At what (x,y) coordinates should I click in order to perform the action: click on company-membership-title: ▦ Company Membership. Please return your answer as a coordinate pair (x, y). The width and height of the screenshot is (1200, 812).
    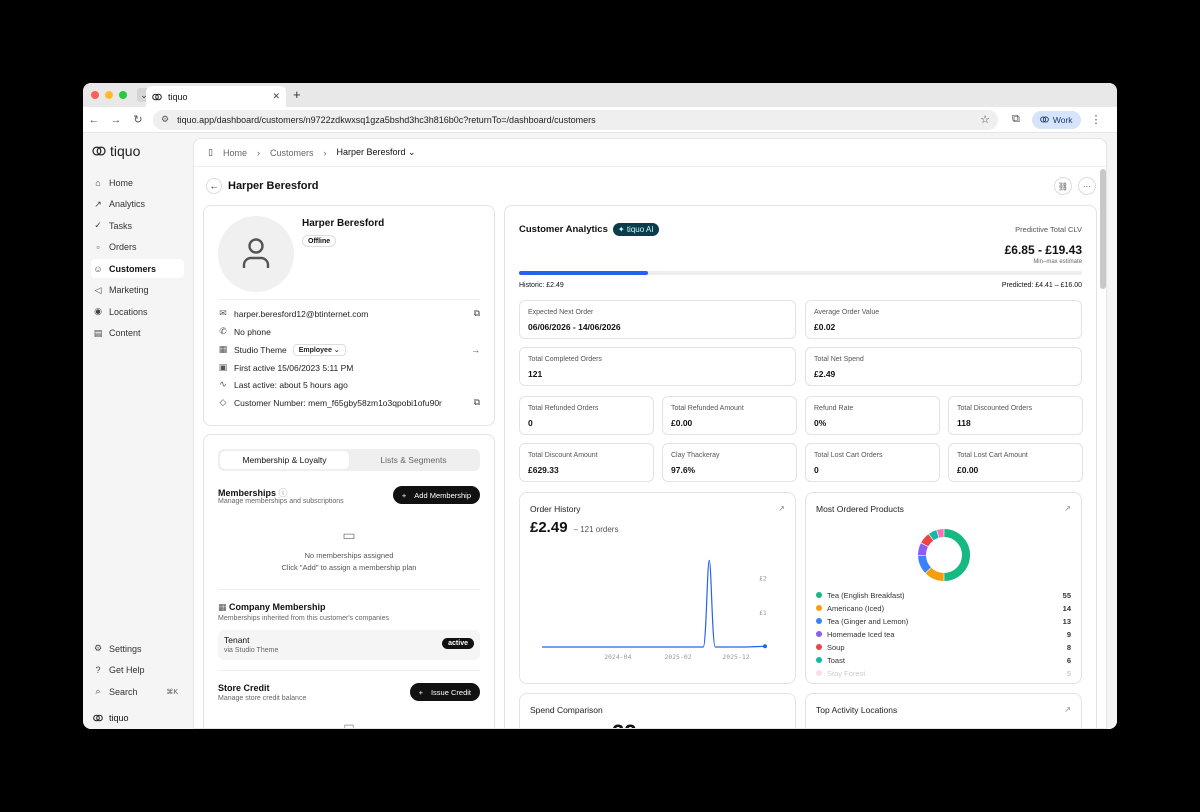
    Looking at the image, I should click on (272, 607).